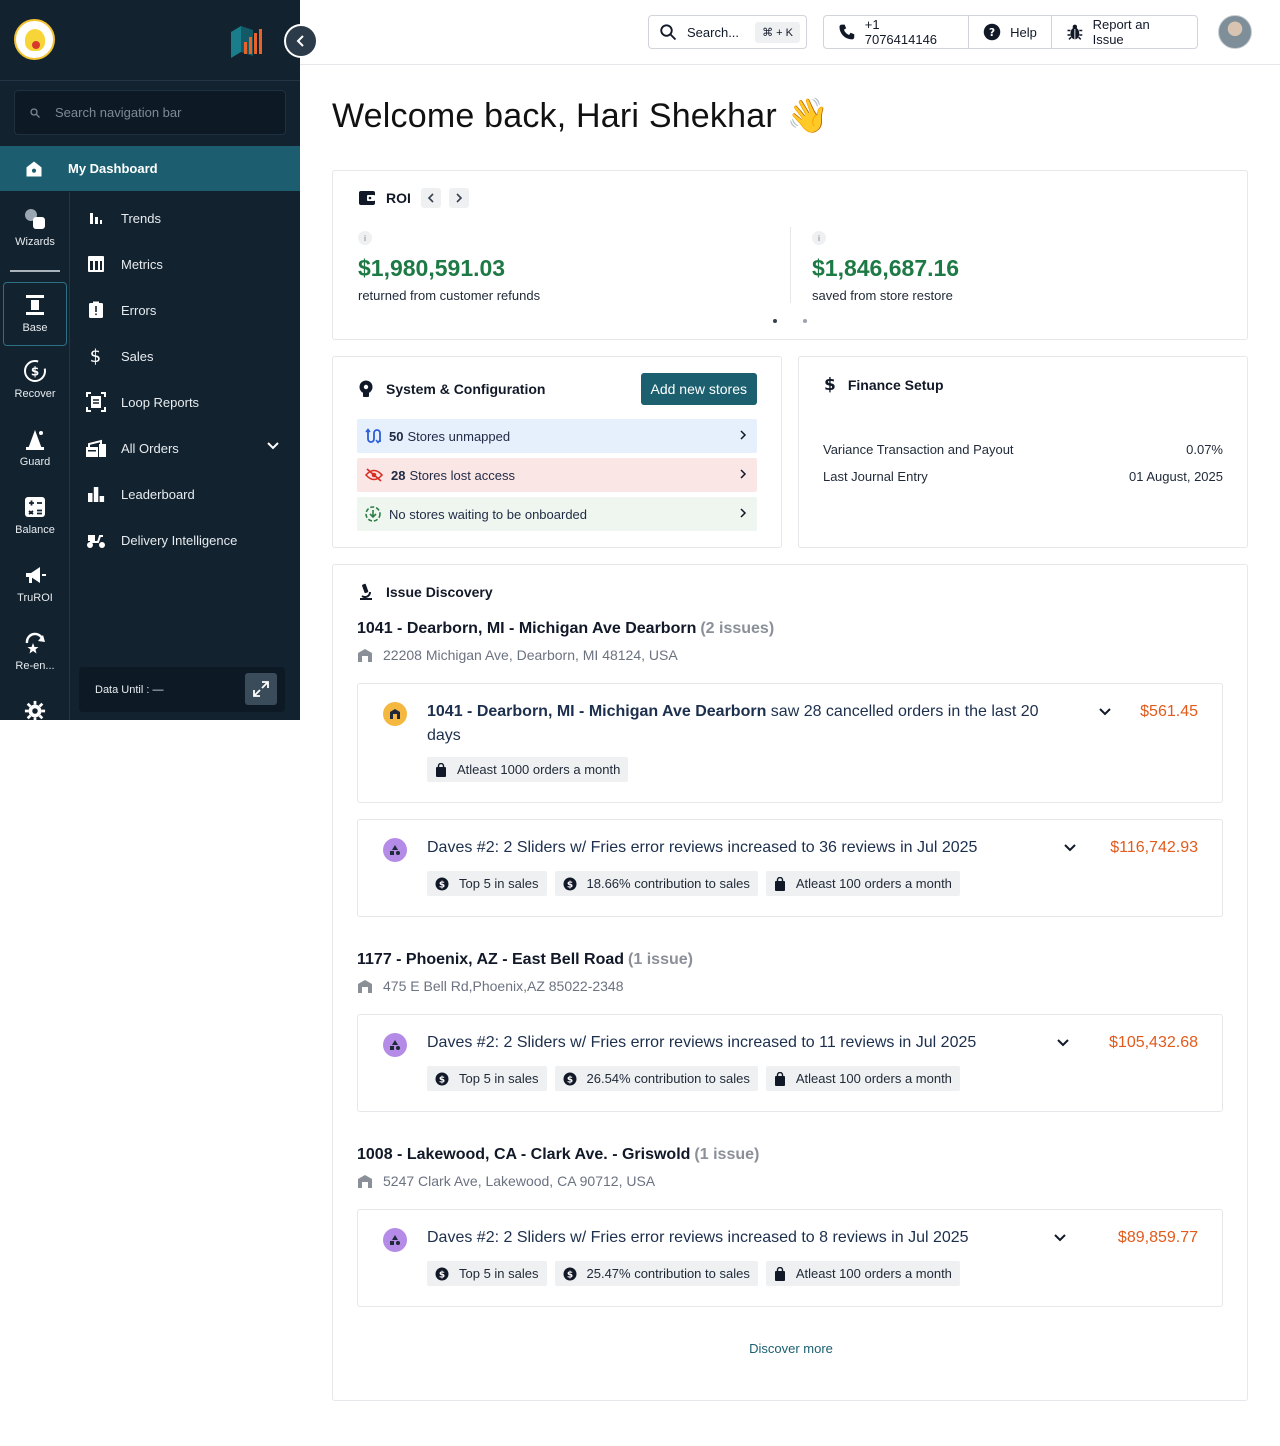 Image resolution: width=1280 pixels, height=1446 pixels. What do you see at coordinates (458, 198) in the screenshot?
I see `roi-next-button` at bounding box center [458, 198].